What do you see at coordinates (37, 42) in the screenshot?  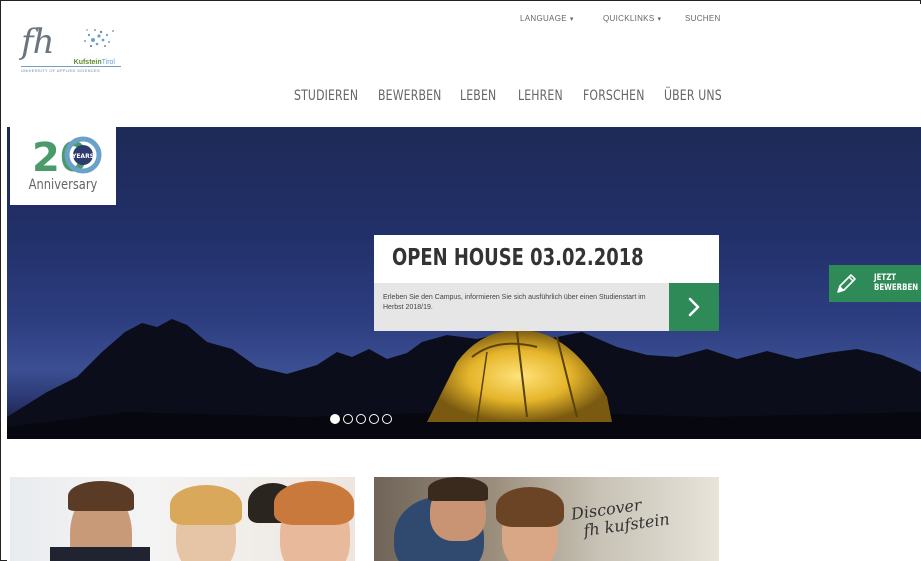 I see `logo-mark: fh` at bounding box center [37, 42].